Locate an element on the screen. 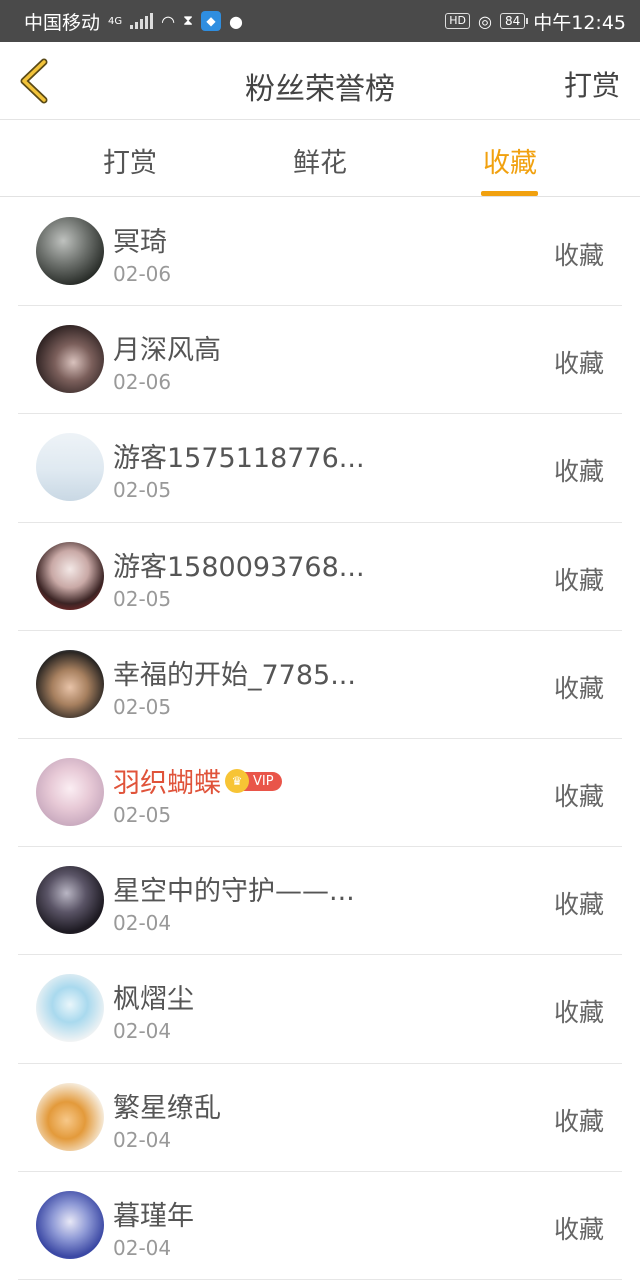  user-name: 月深风高 is located at coordinates (167, 351).